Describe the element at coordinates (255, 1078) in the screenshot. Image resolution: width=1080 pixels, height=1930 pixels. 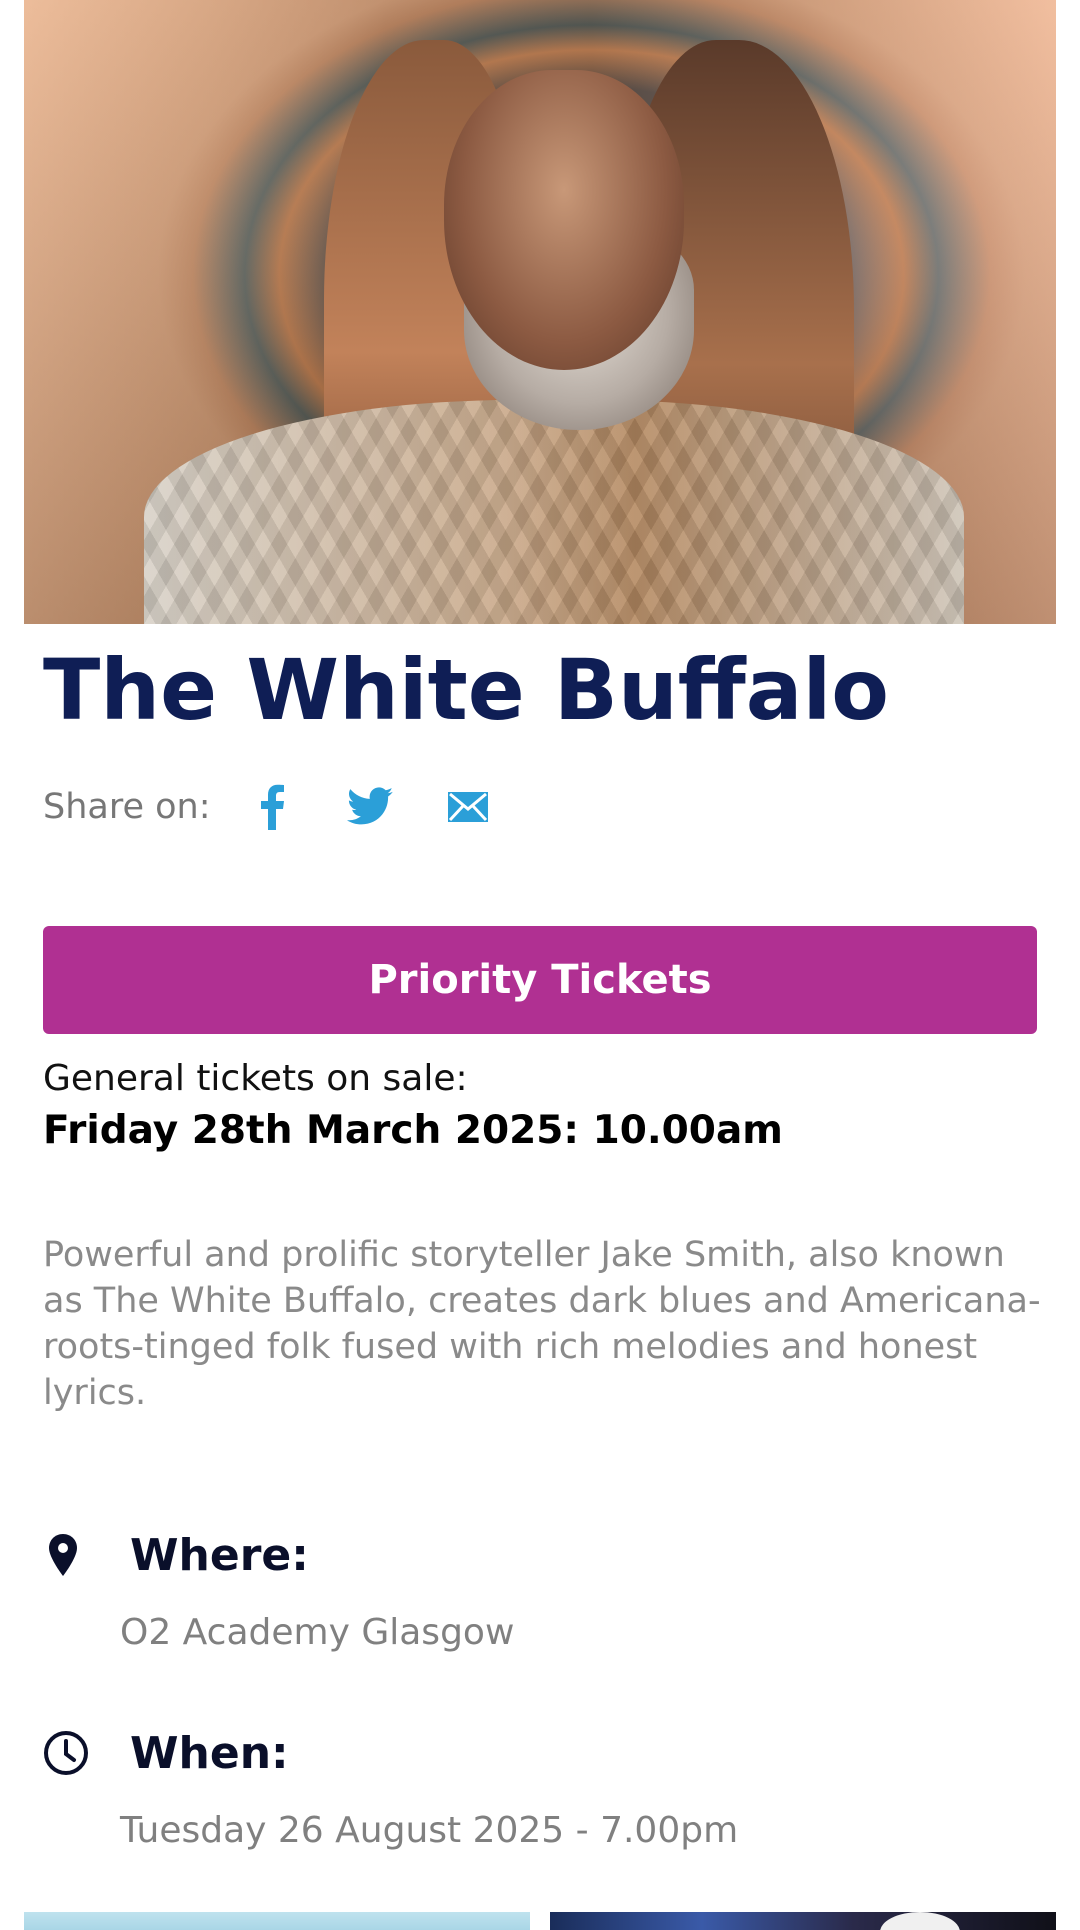
I see `general-sale-label: General tickets on sale:` at that location.